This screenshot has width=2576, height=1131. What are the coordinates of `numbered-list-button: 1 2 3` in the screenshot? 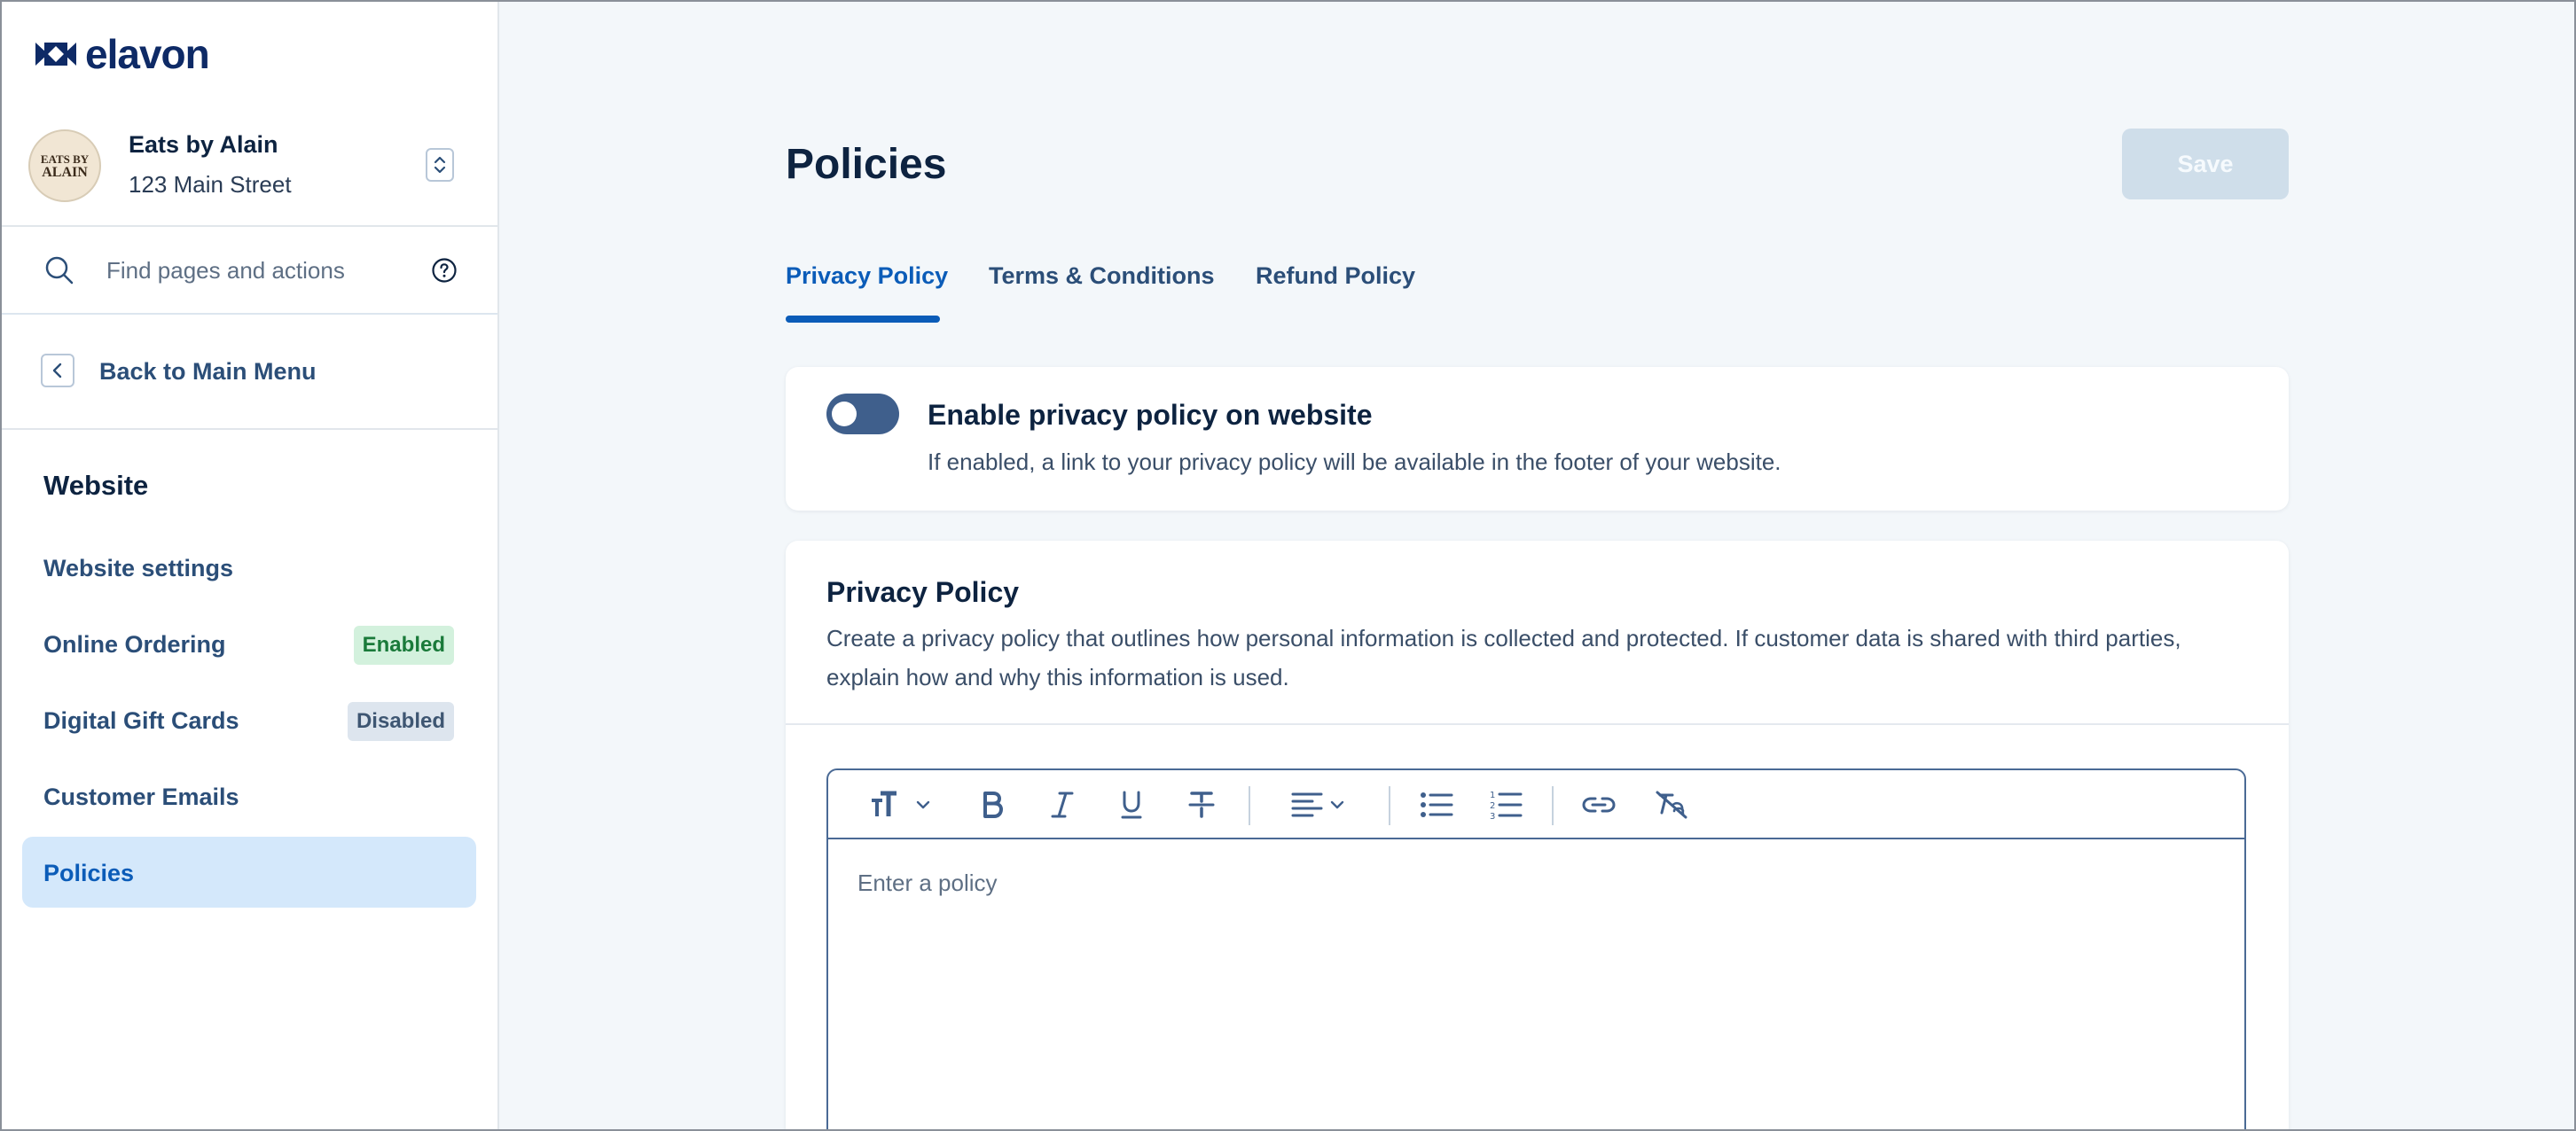 It's located at (1505, 805).